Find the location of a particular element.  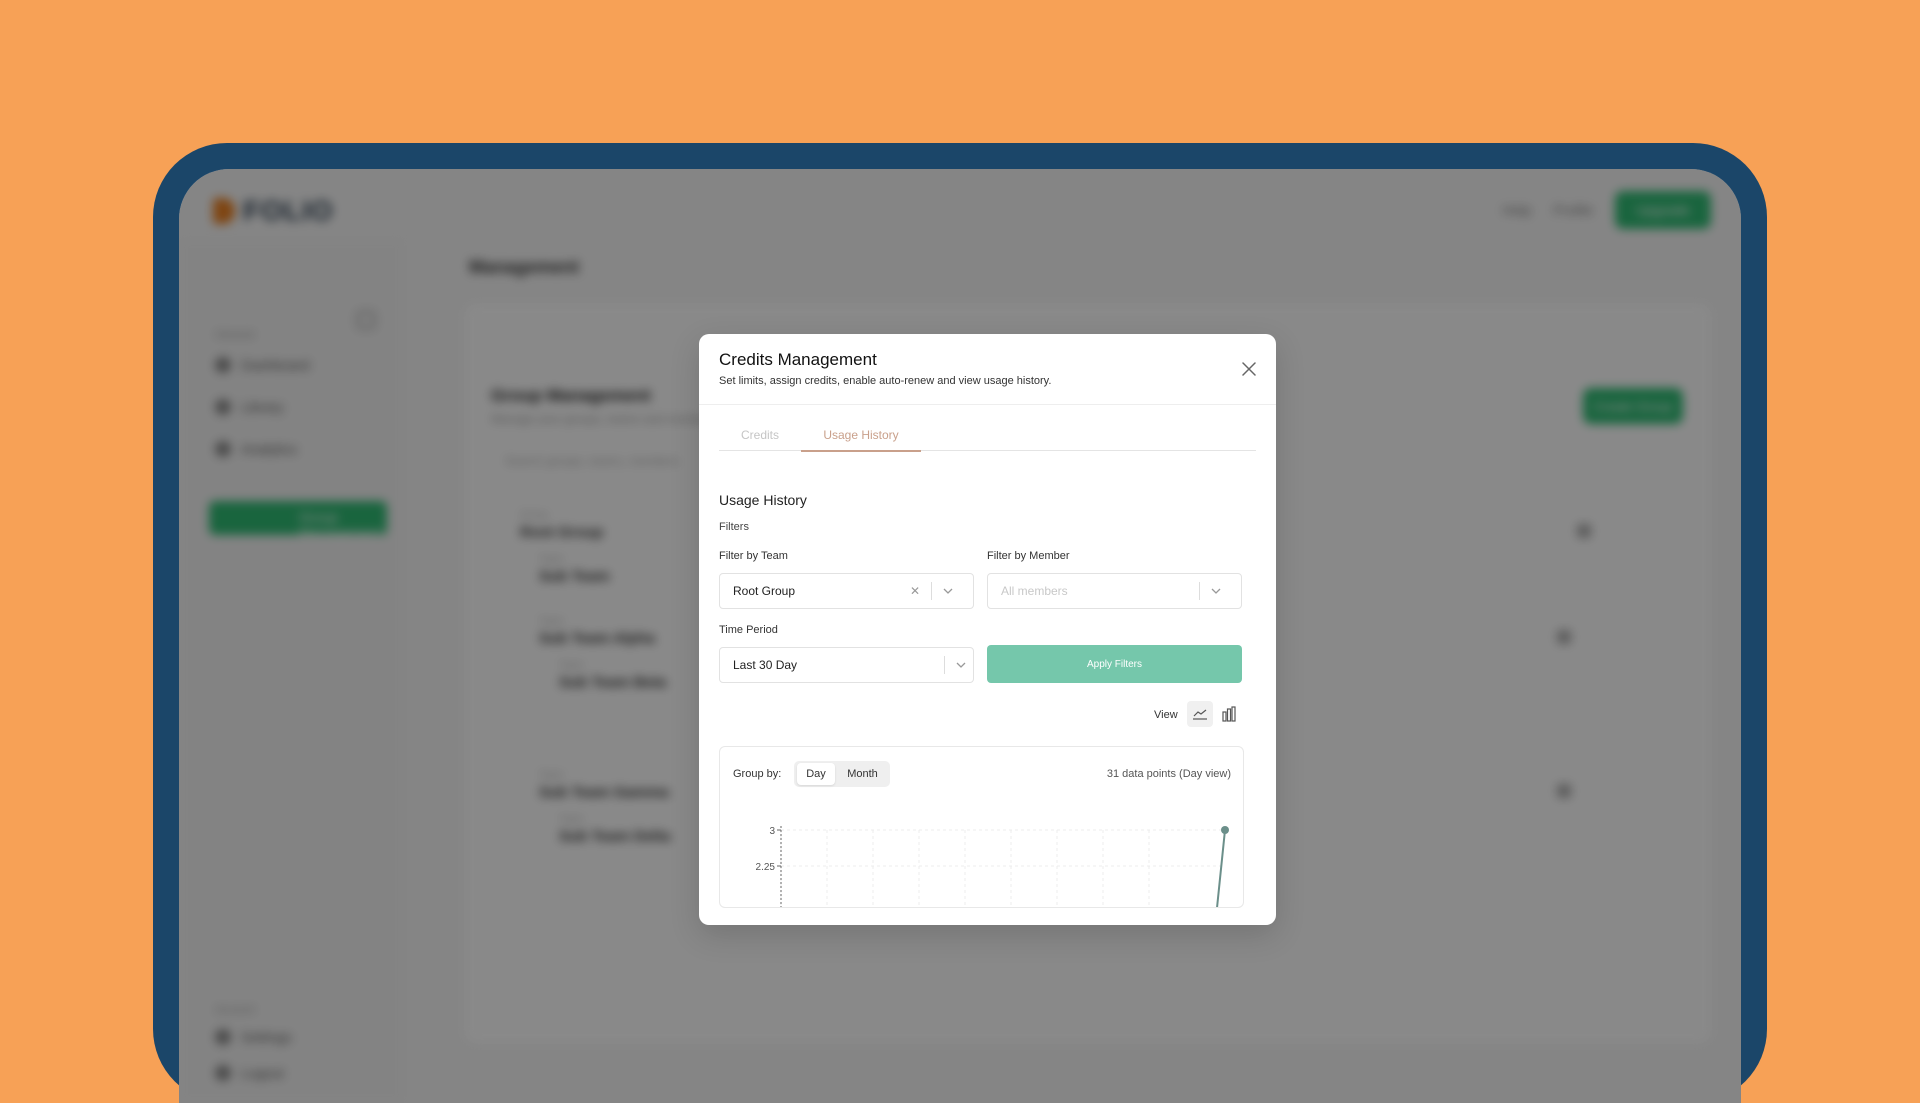

series-line is located at coordinates (1221, 868).